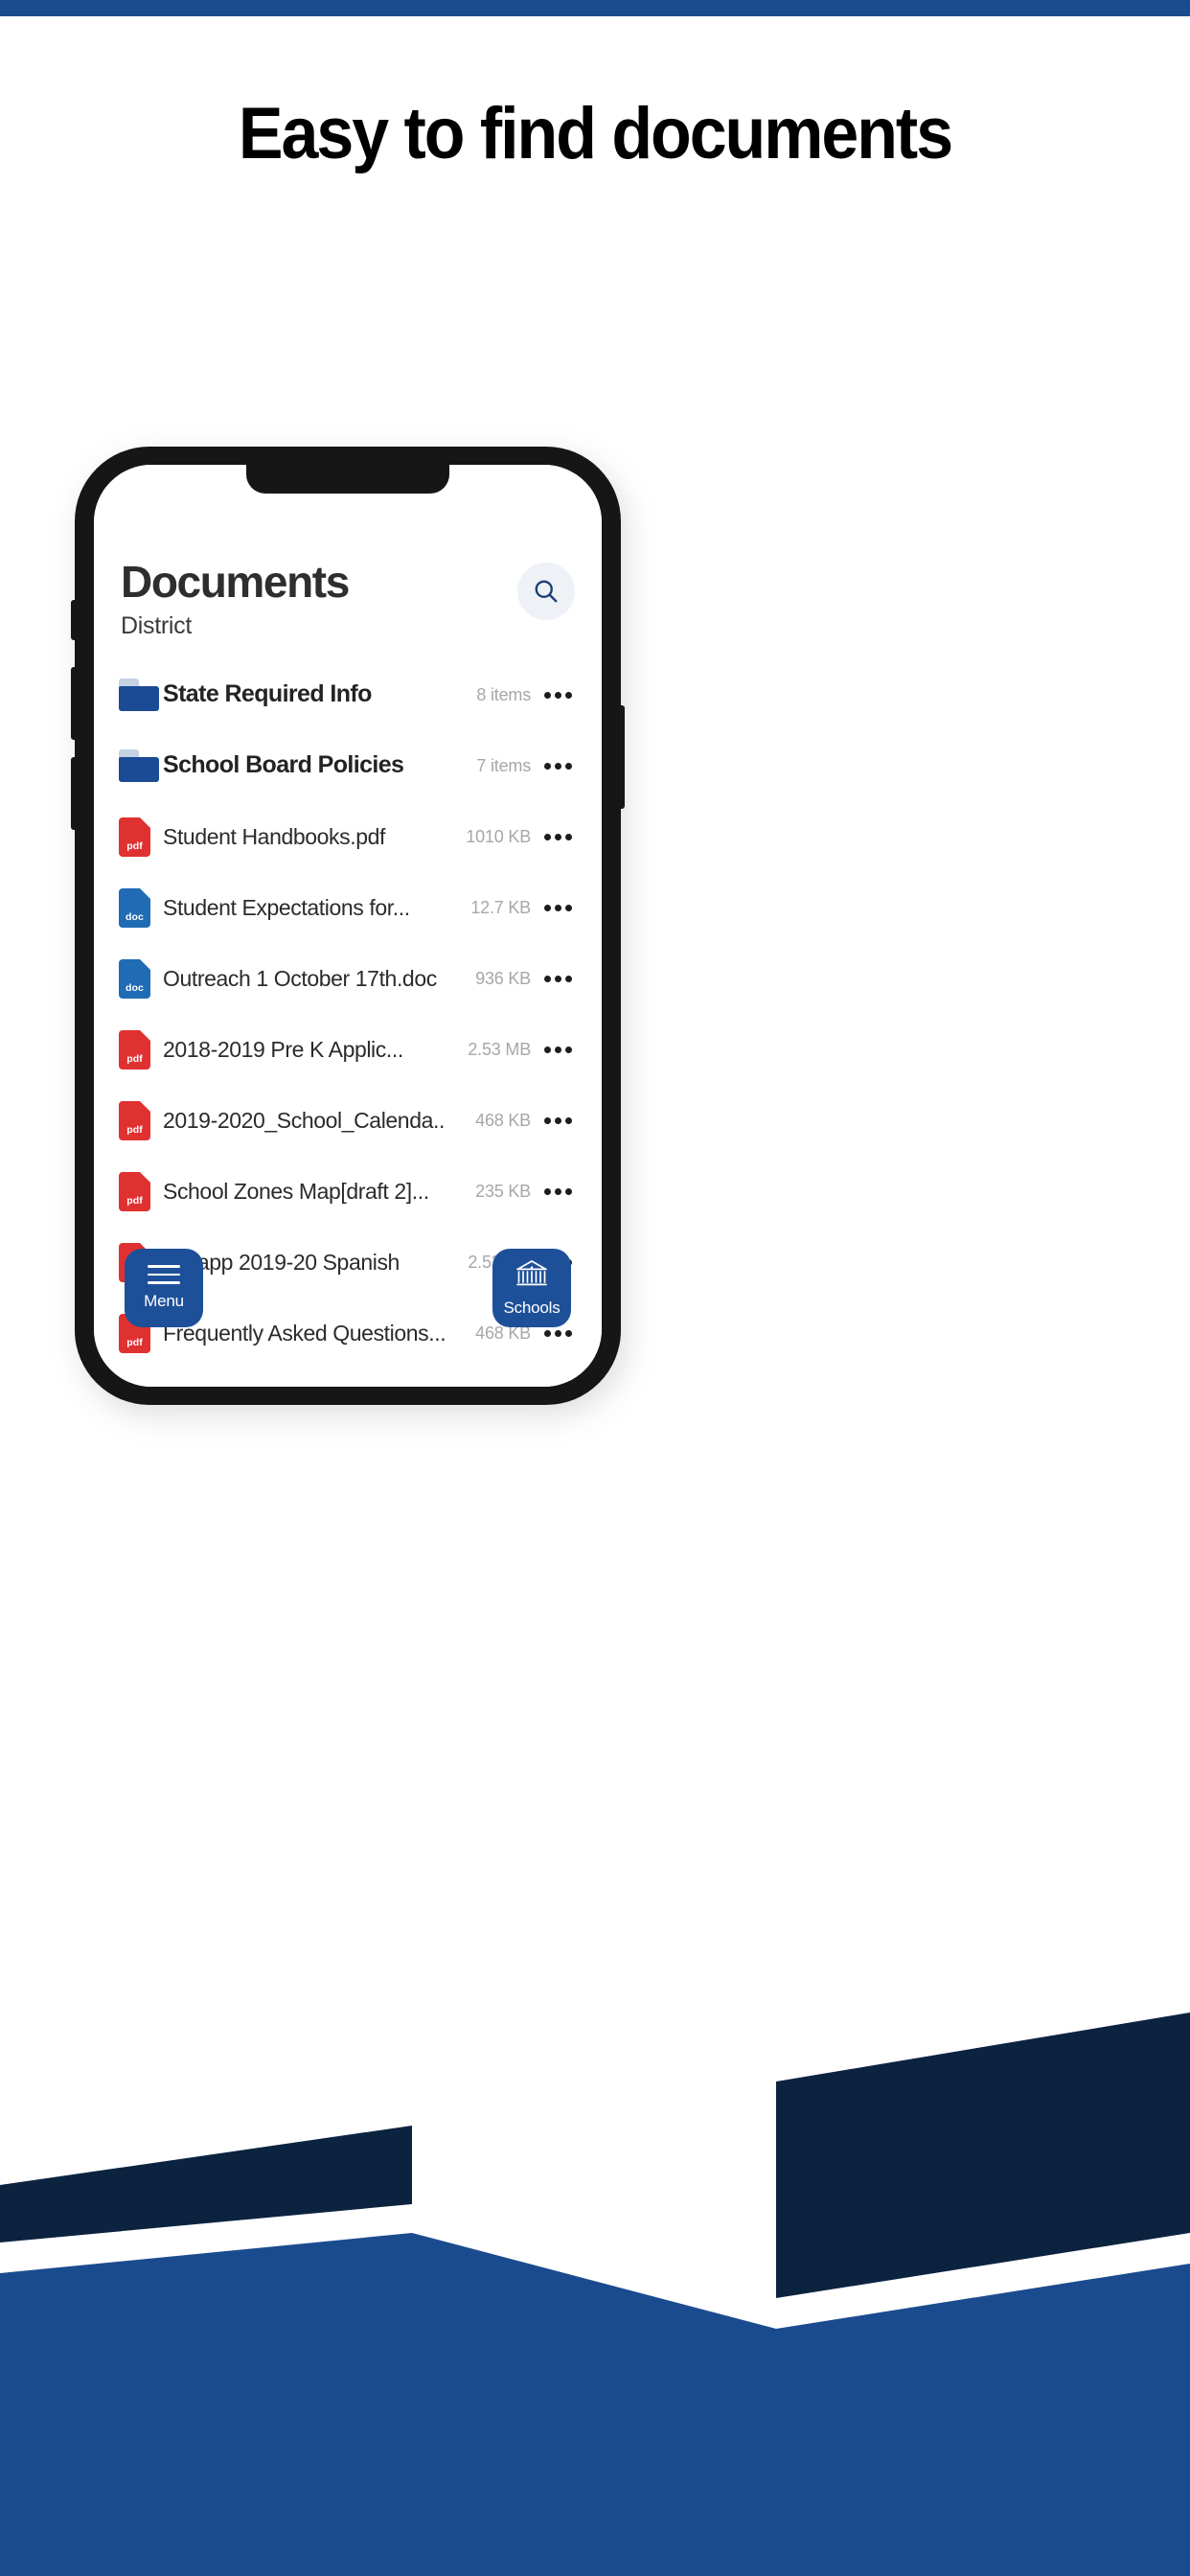  Describe the element at coordinates (622, 757) in the screenshot. I see `phone-power-button` at that location.